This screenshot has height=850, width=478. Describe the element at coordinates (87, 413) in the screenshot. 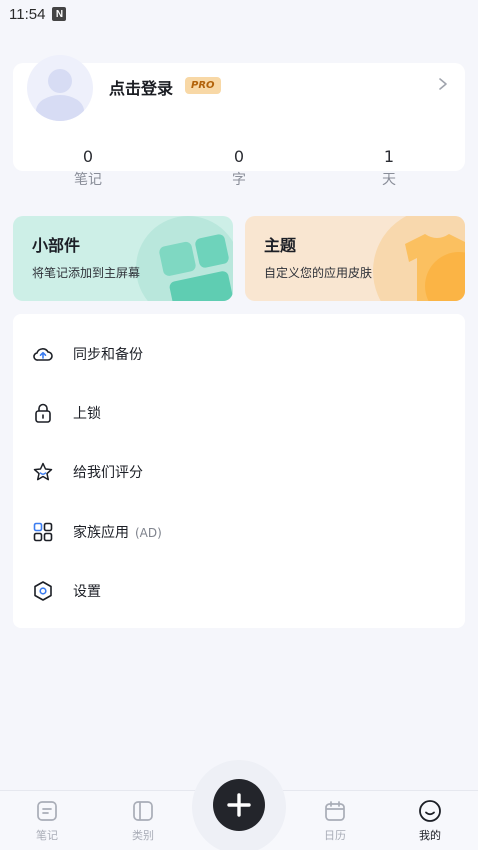

I see `menu-item-label: 上锁` at that location.